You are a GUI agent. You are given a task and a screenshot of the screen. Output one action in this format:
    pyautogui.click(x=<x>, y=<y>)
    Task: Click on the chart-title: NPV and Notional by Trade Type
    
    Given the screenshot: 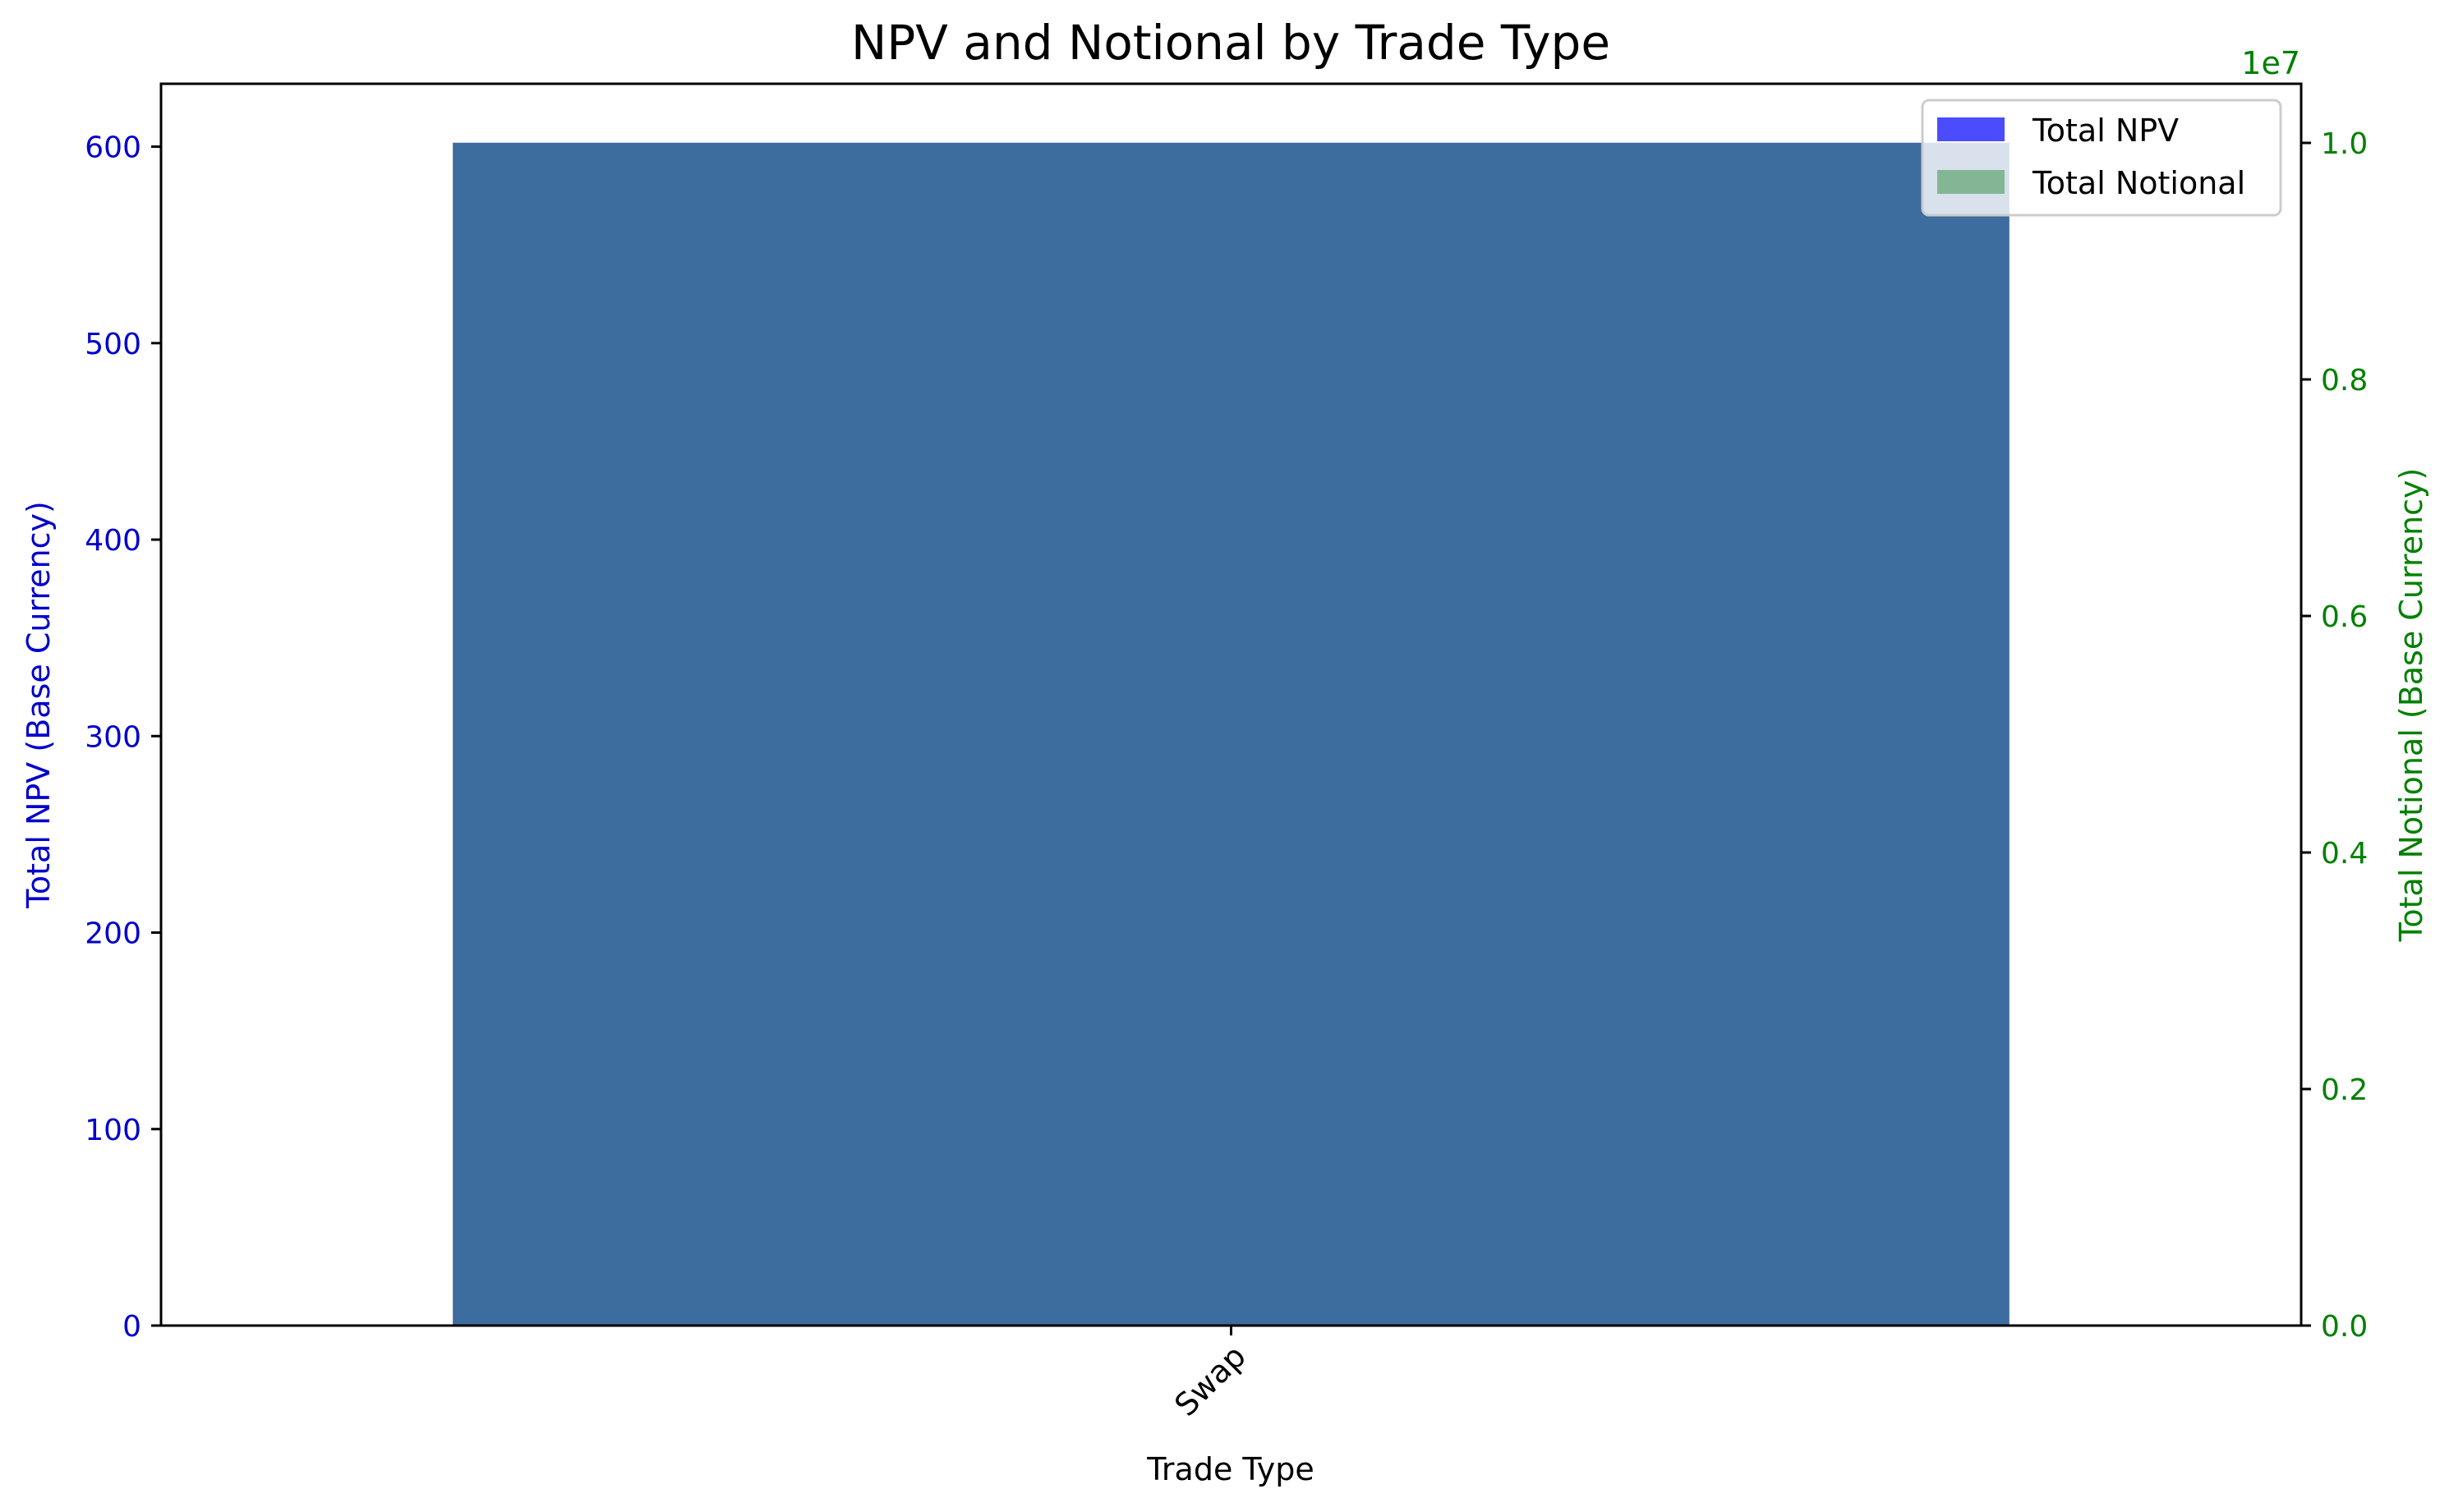 What is the action you would take?
    pyautogui.click(x=1230, y=43)
    